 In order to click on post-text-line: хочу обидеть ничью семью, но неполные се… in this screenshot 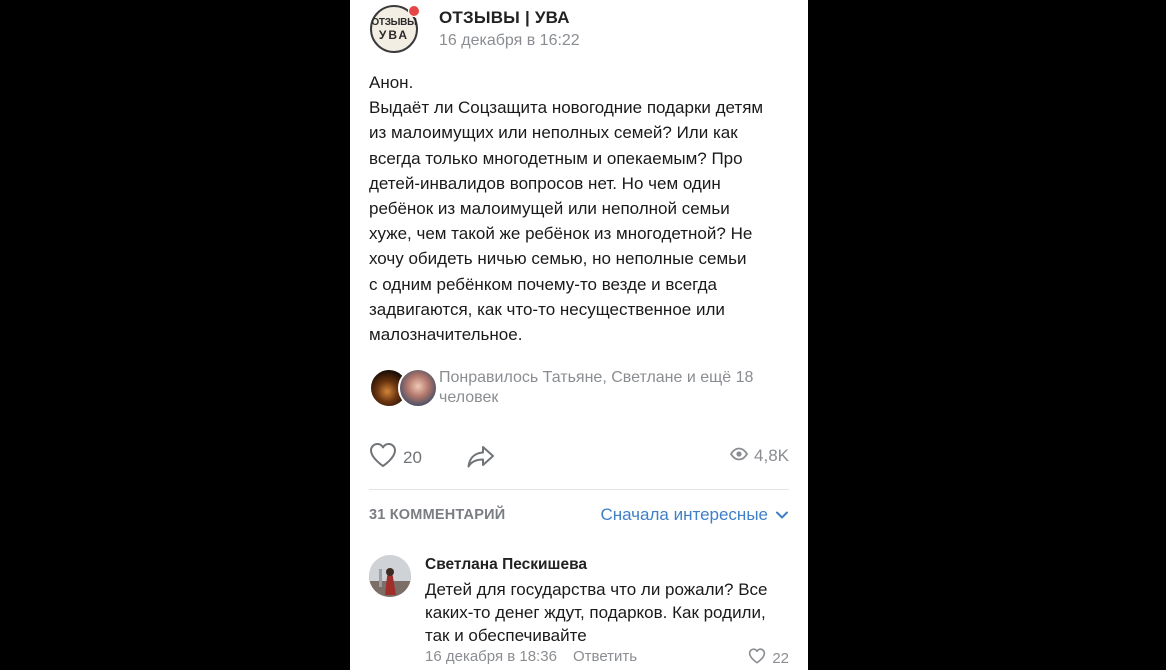, I will do `click(558, 259)`.